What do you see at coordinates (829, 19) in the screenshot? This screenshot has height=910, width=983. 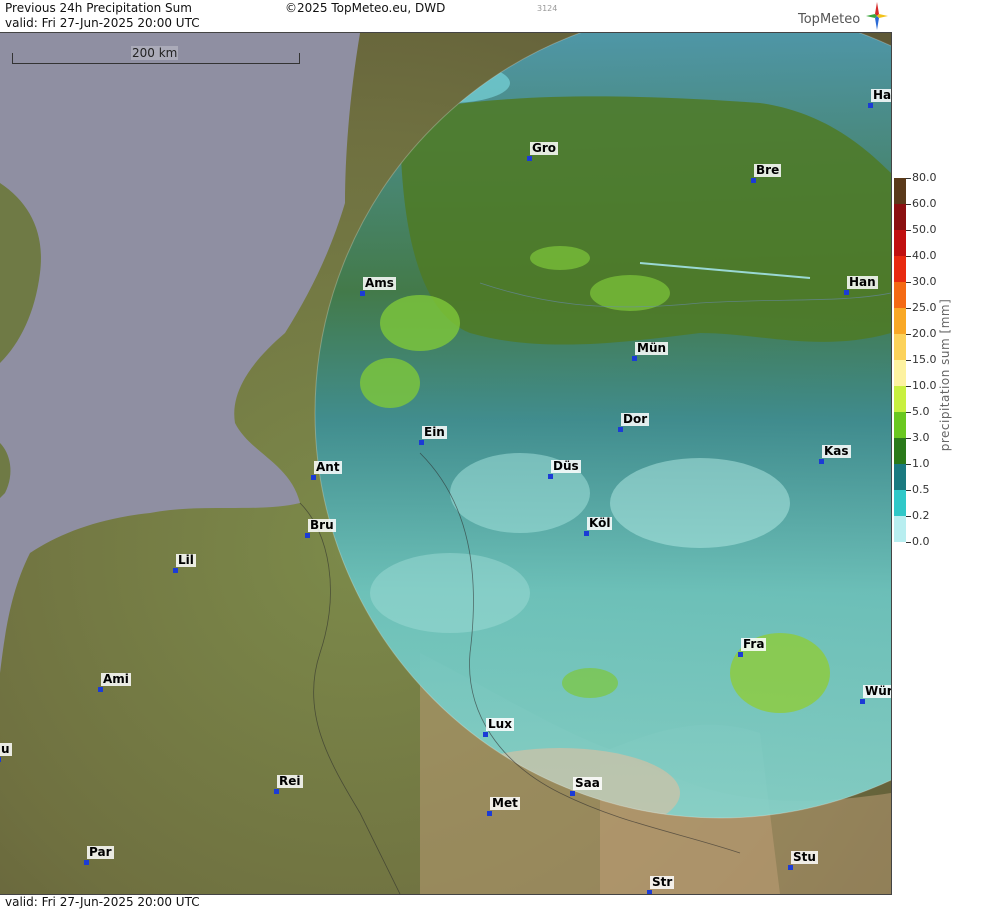 I see `brand-logo-text: TopMeteo` at bounding box center [829, 19].